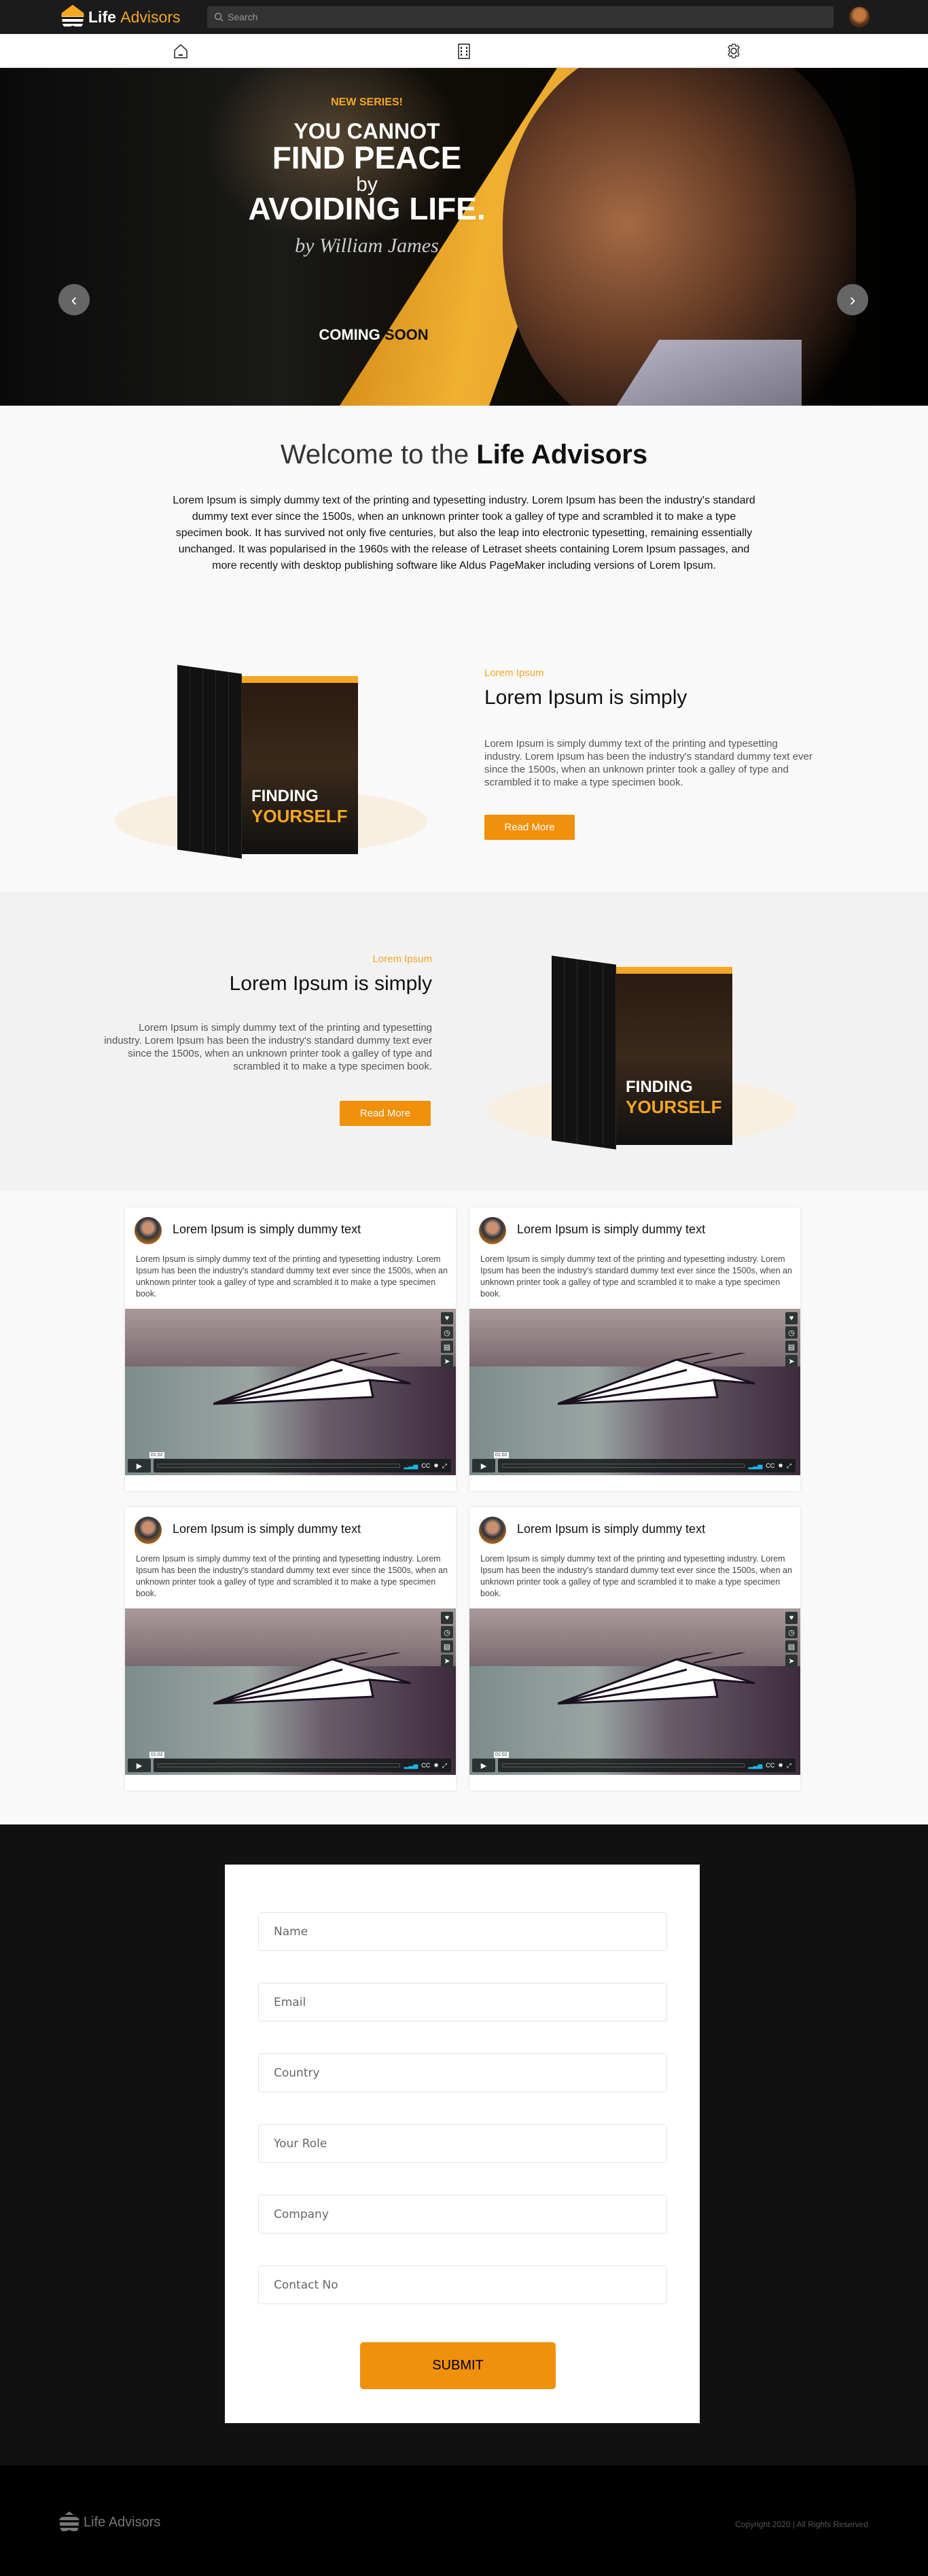 Image resolution: width=928 pixels, height=2576 pixels. What do you see at coordinates (462, 2214) in the screenshot?
I see `company-field: Company` at bounding box center [462, 2214].